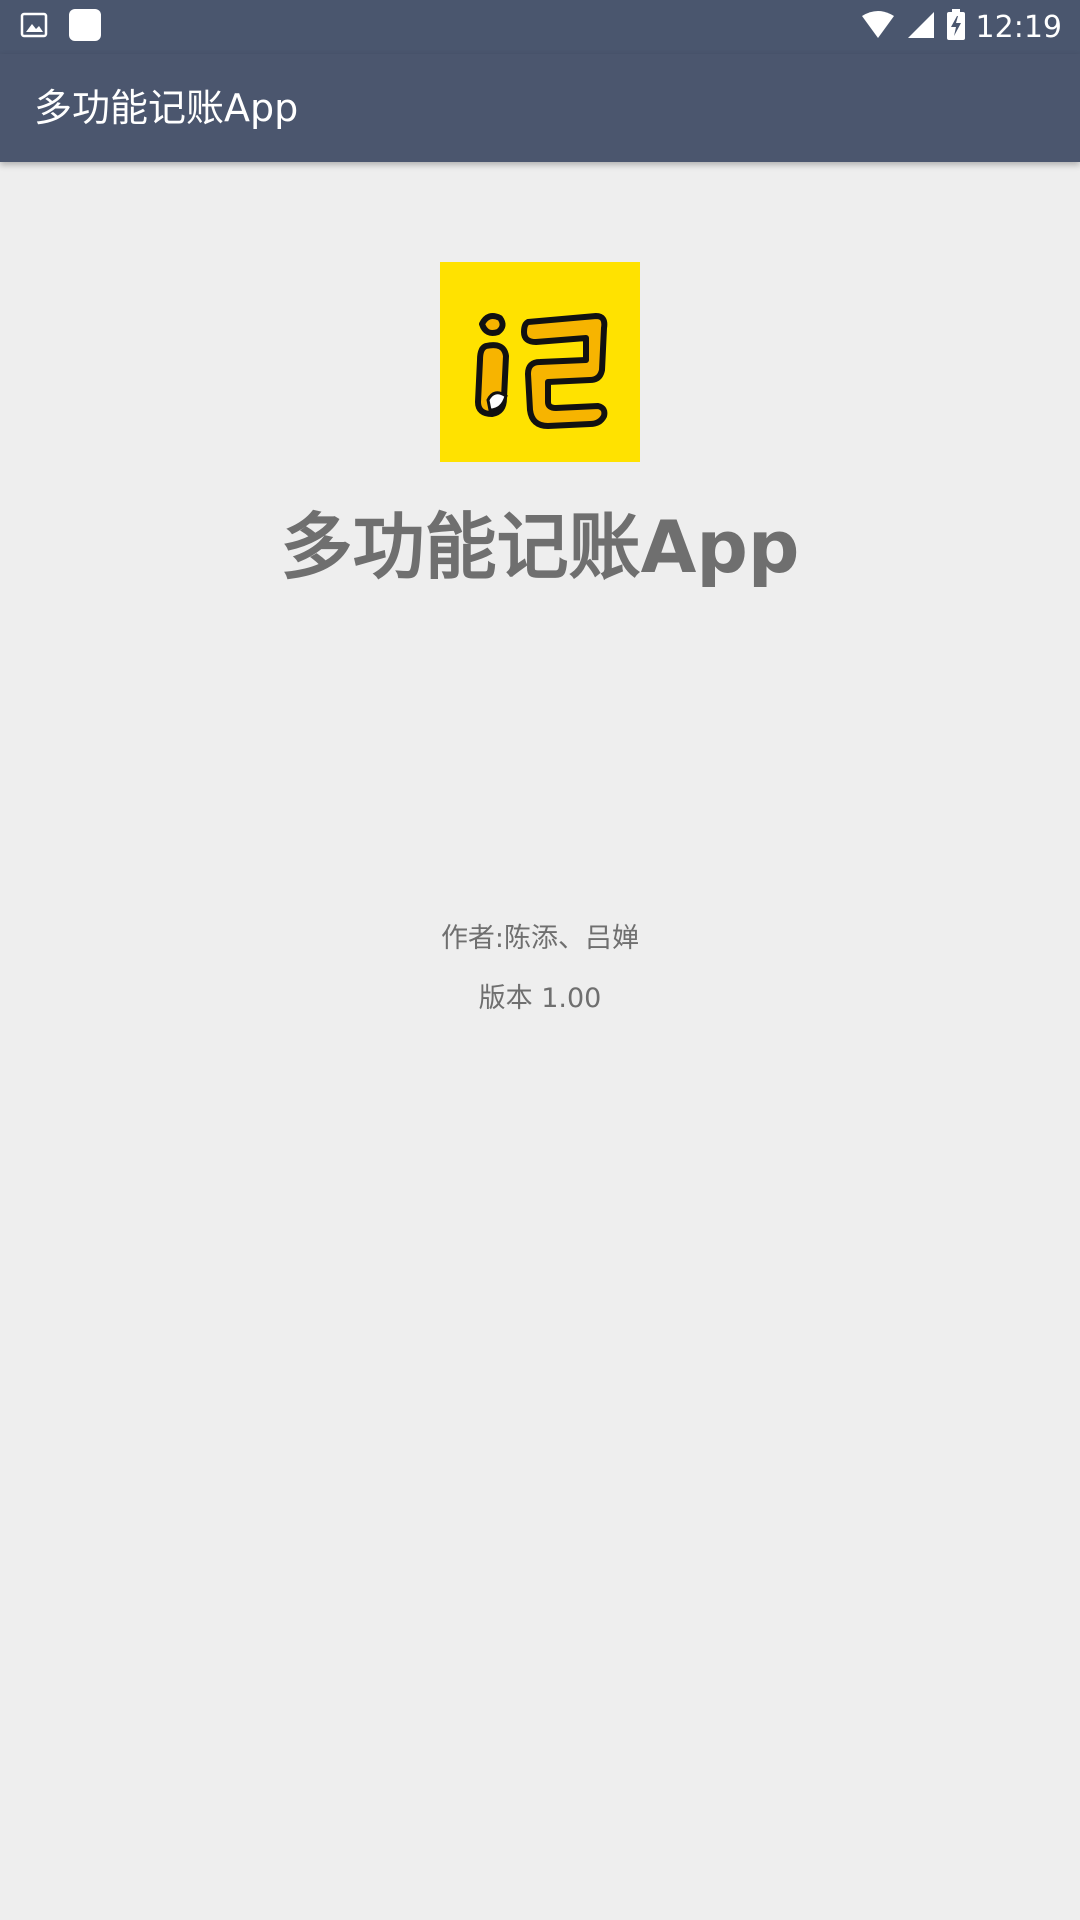 This screenshot has height=1920, width=1080. I want to click on logo-image, so click(540, 362).